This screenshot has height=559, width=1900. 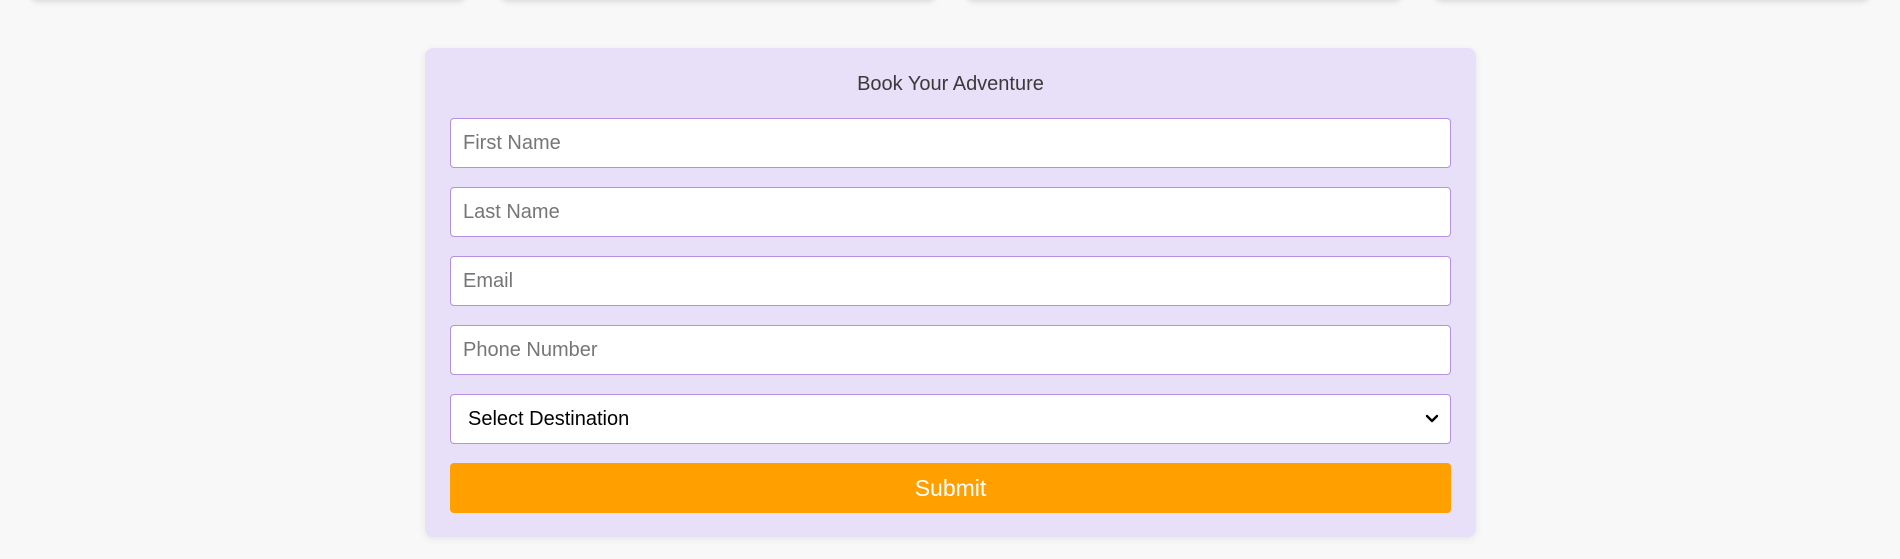 I want to click on destination-select-wrapper: Select Destination, so click(x=950, y=419).